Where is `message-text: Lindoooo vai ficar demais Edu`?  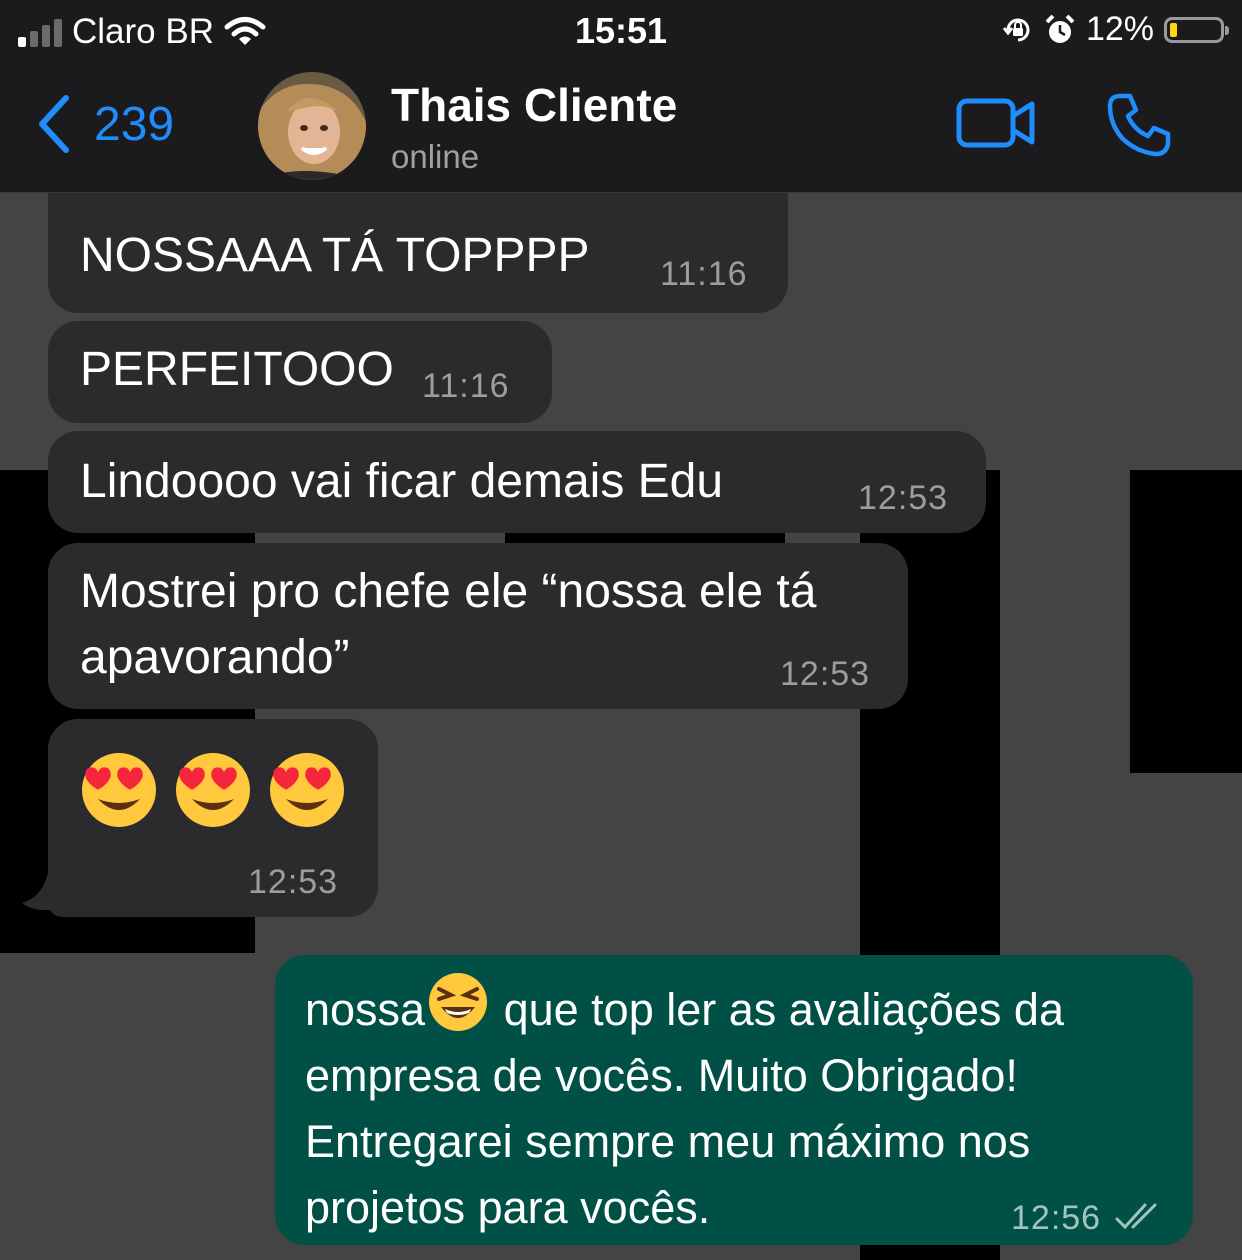
message-text: Lindoooo vai ficar demais Edu is located at coordinates (402, 481).